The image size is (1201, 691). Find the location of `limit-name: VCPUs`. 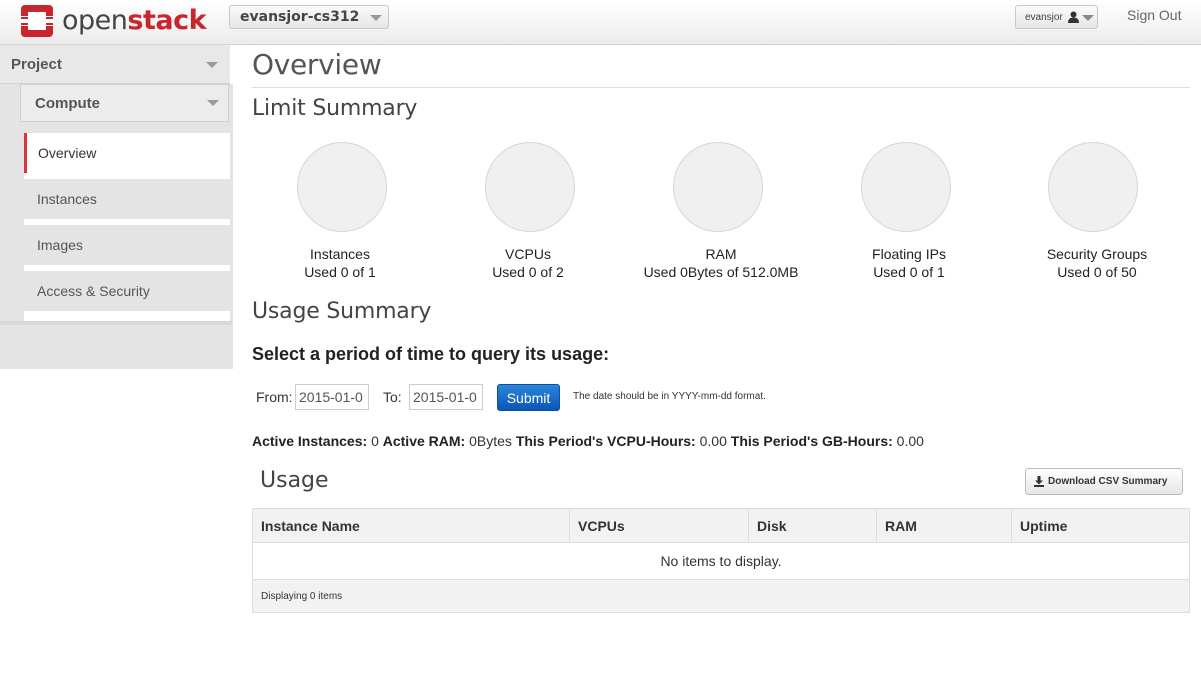

limit-name: VCPUs is located at coordinates (528, 254).